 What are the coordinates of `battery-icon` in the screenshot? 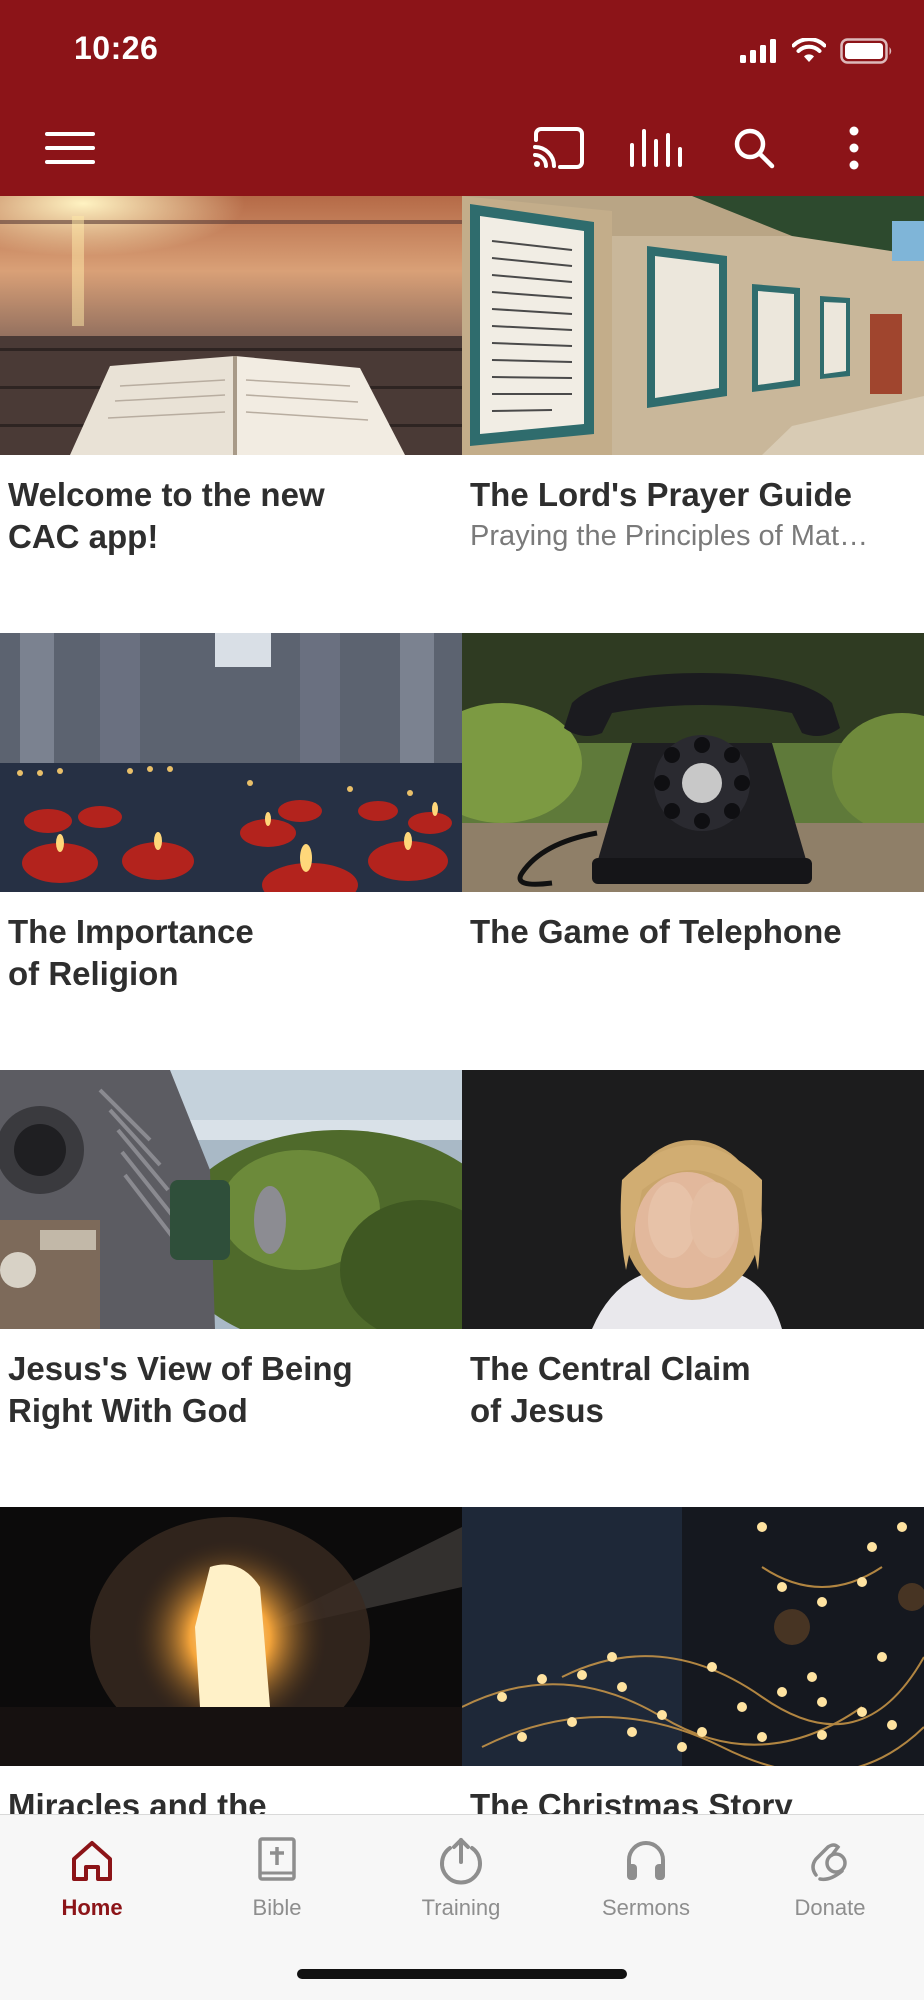 It's located at (866, 51).